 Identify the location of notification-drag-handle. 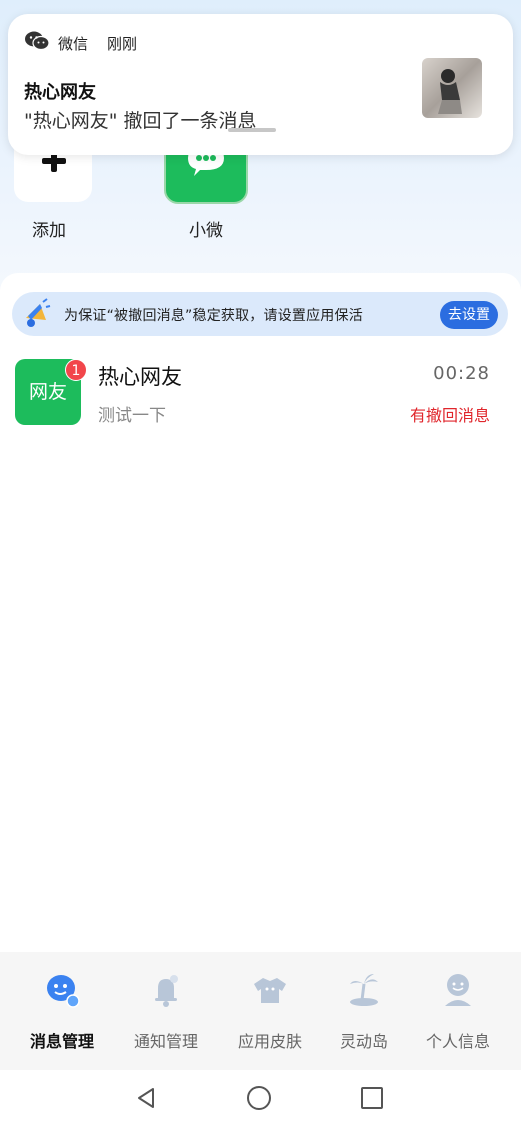
(252, 130).